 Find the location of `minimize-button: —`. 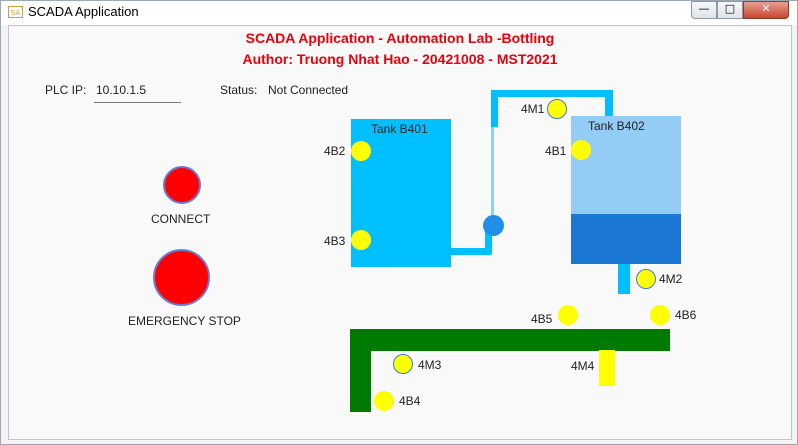

minimize-button: — is located at coordinates (704, 10).